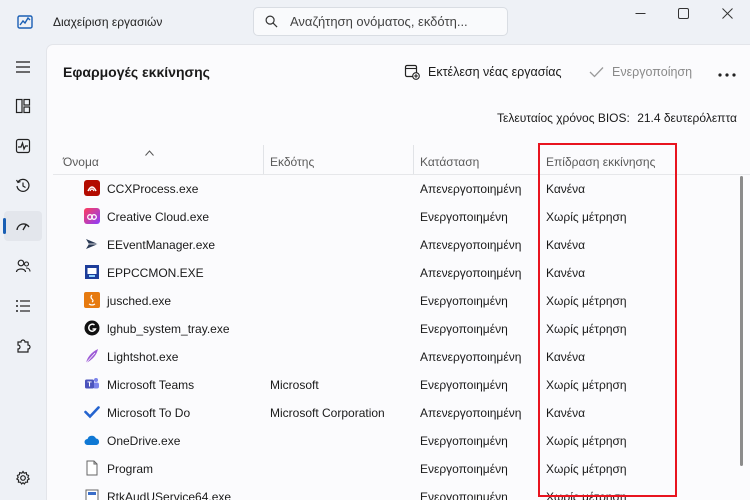 The height and width of the screenshot is (500, 750). I want to click on app-name: Microsoft To Do, so click(149, 413).